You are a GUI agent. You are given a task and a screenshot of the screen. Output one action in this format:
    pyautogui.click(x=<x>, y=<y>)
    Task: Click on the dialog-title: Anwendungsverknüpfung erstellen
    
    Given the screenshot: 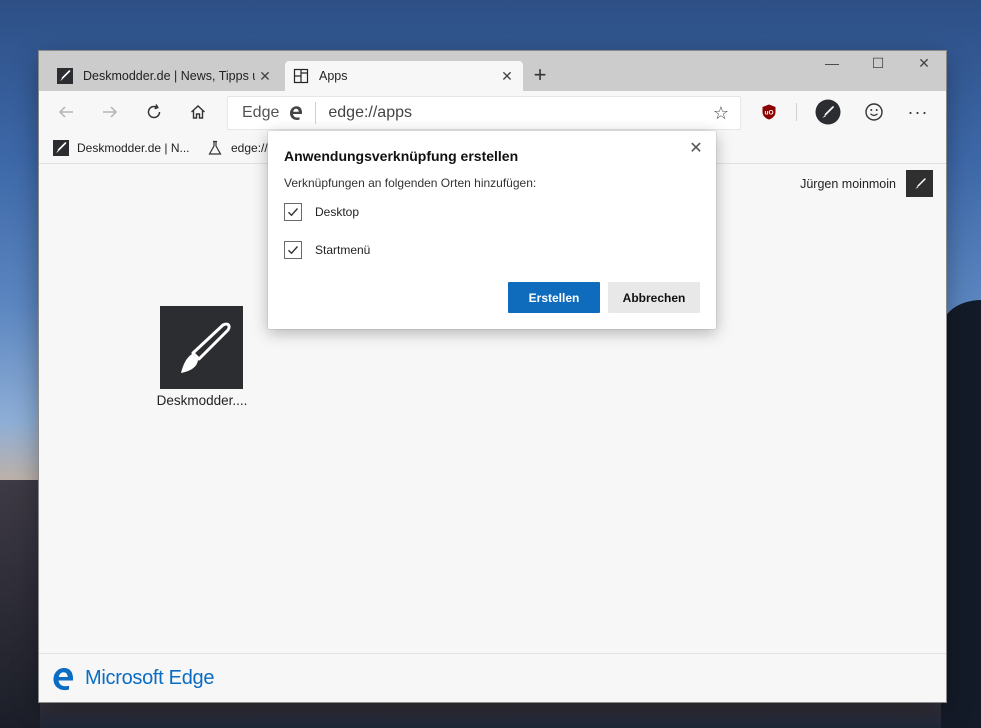 What is the action you would take?
    pyautogui.click(x=401, y=156)
    